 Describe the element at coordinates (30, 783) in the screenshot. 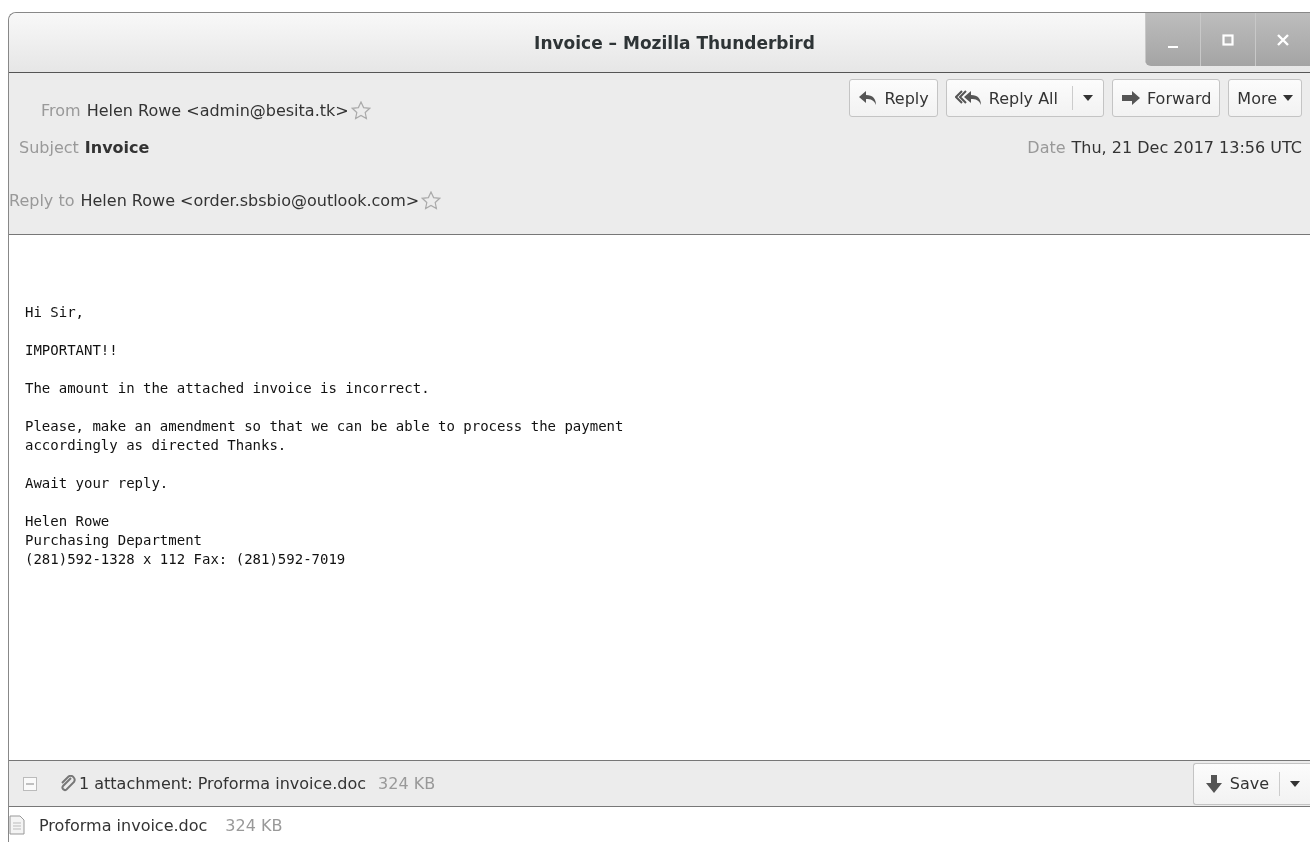

I see `collapse-toggle-icon` at that location.